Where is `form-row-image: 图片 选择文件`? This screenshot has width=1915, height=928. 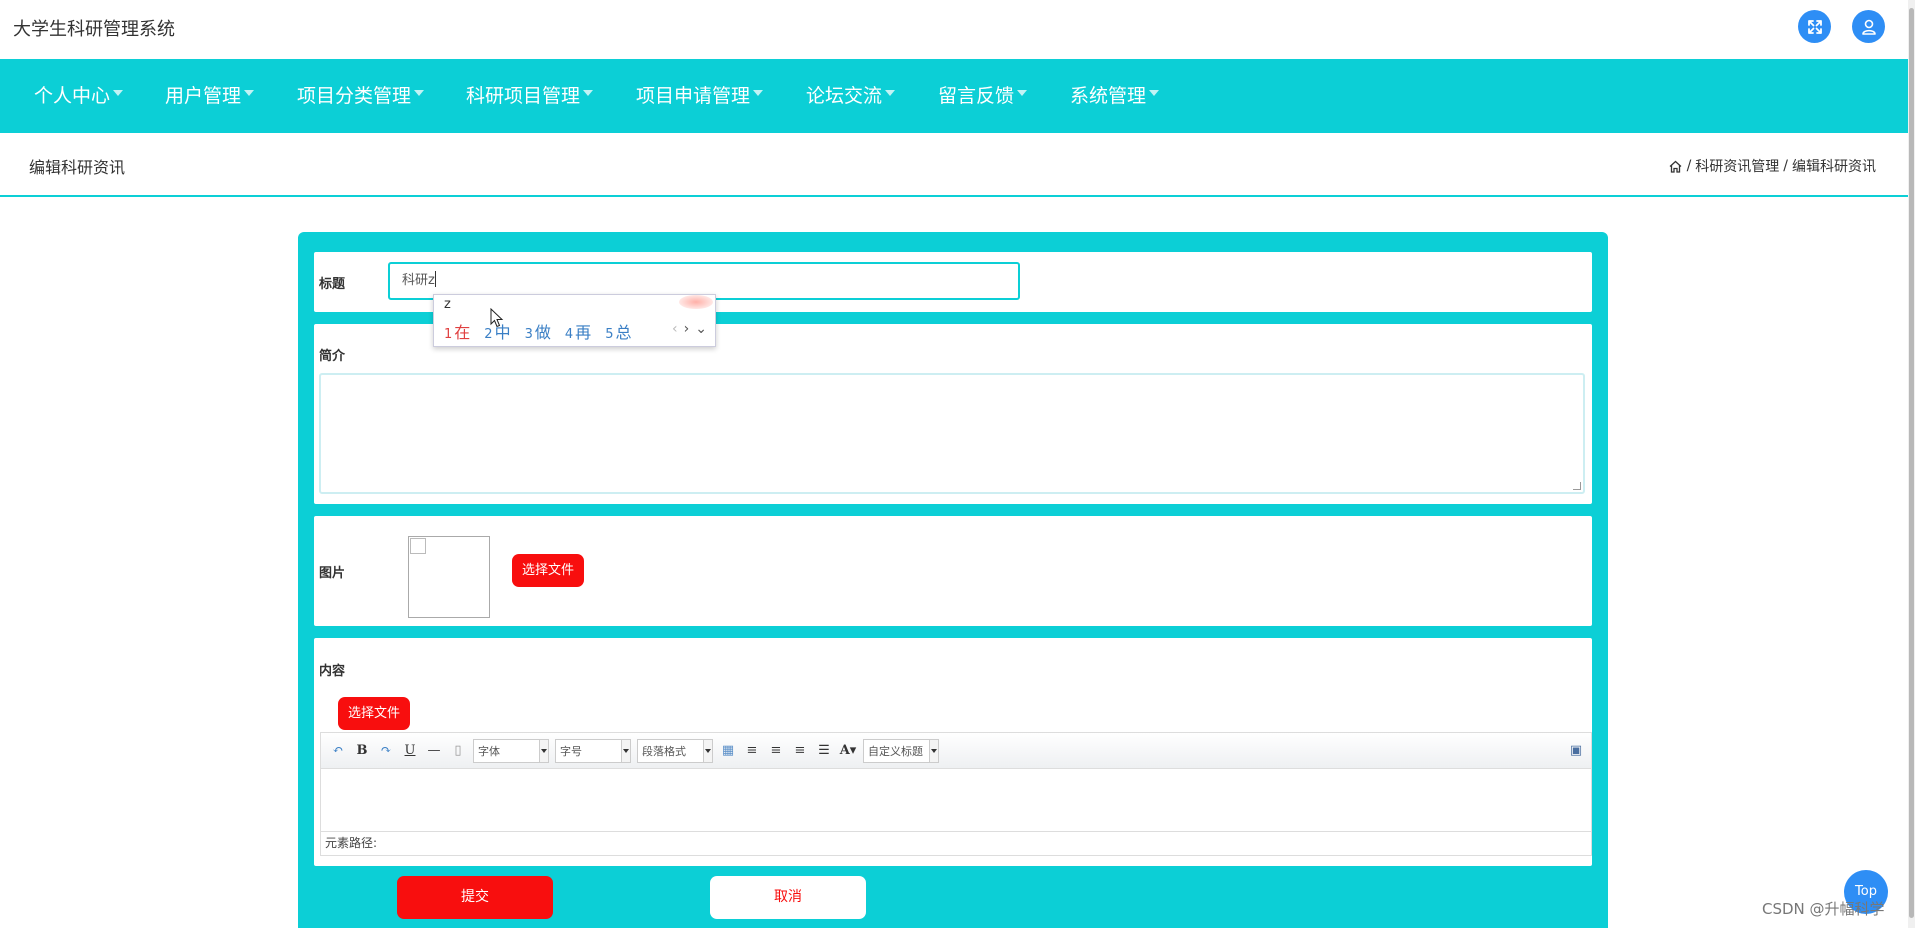 form-row-image: 图片 选择文件 is located at coordinates (953, 571).